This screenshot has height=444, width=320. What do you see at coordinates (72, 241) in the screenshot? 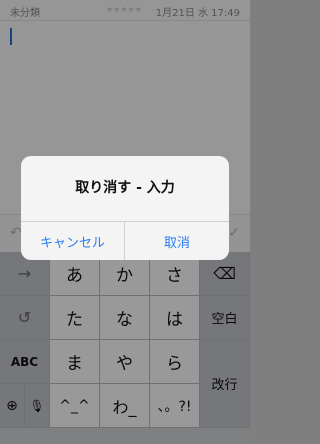
I see `cancel-button: キャンセル` at bounding box center [72, 241].